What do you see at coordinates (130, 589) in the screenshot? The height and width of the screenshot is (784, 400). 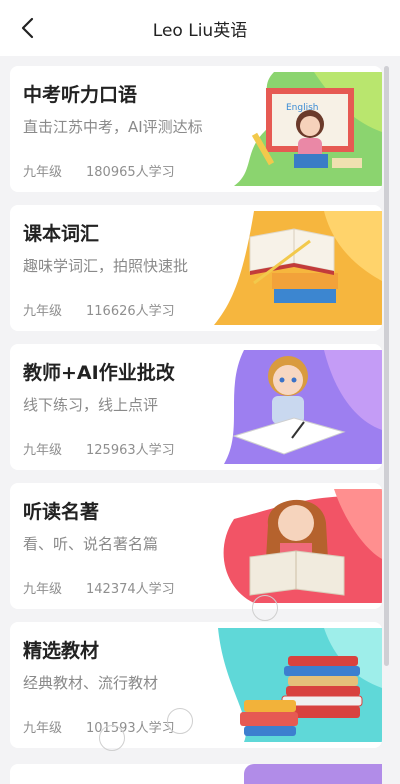 I see `course-learners: 142374人学习` at bounding box center [130, 589].